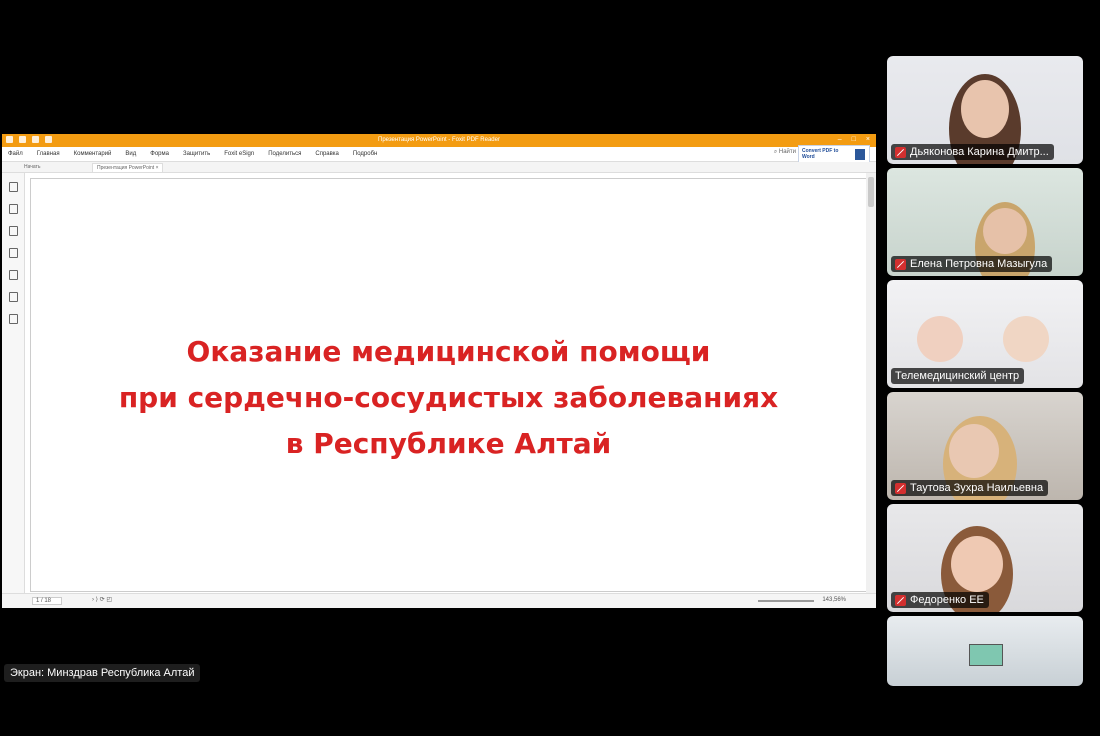 The height and width of the screenshot is (736, 1100). I want to click on zoom-level: 143,56%, so click(834, 600).